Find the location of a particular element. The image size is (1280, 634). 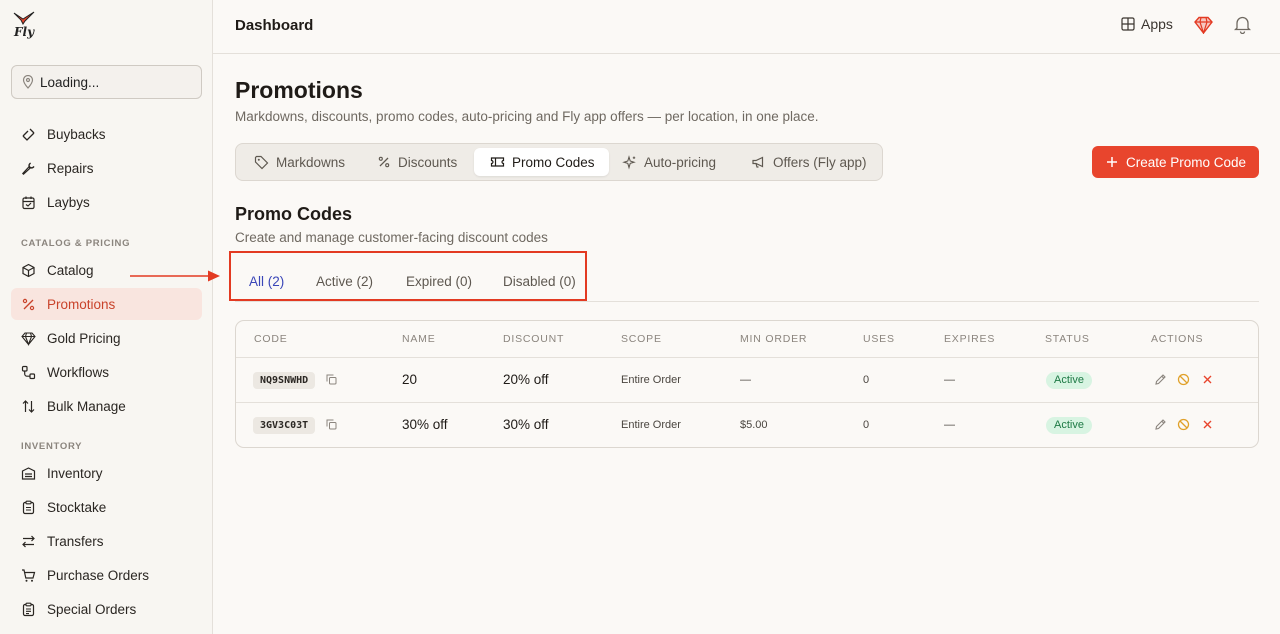

sort-arrows-icon is located at coordinates (28, 406).